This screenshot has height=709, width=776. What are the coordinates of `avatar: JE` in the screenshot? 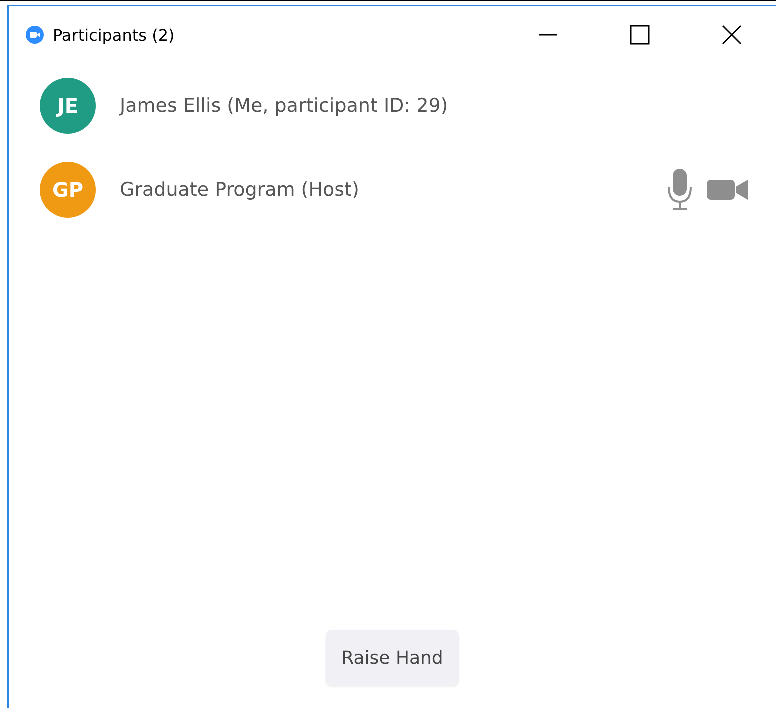 It's located at (68, 106).